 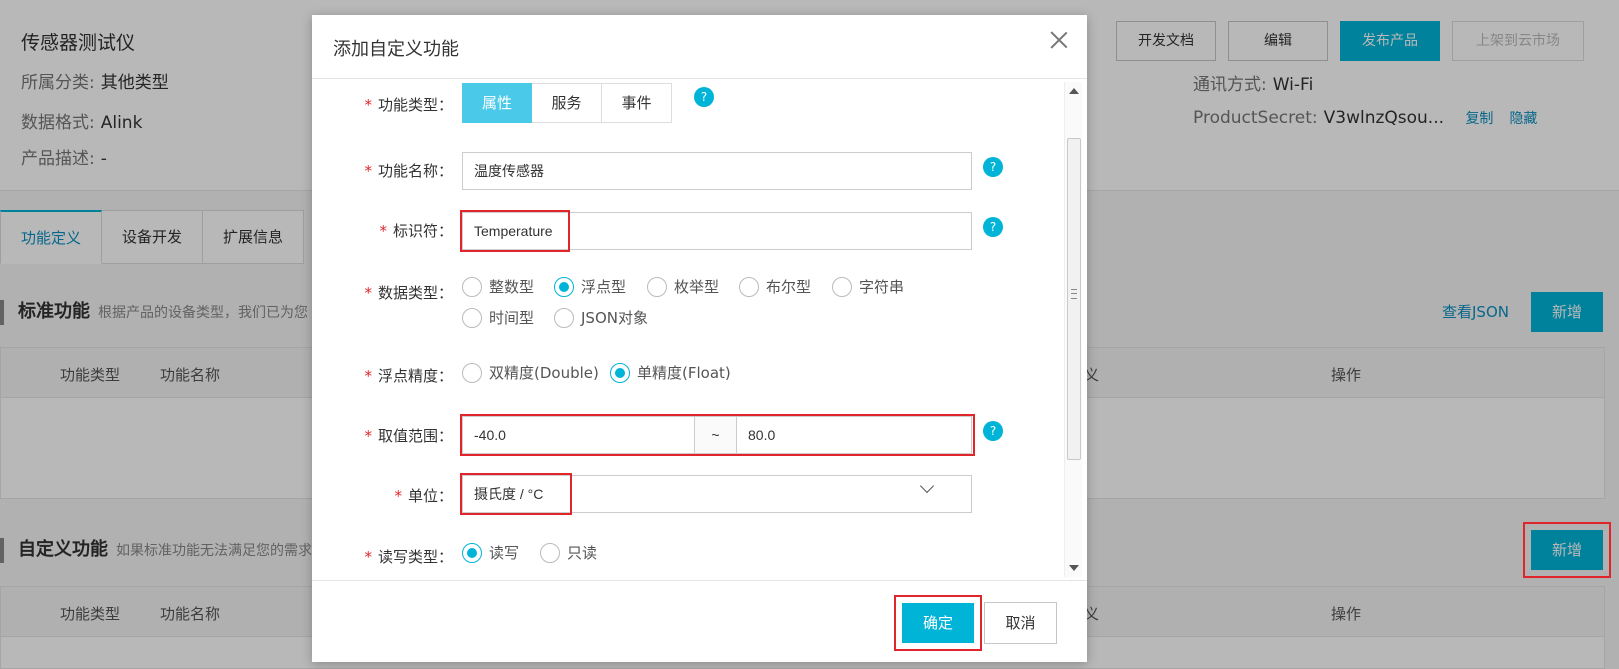 What do you see at coordinates (498, 318) in the screenshot?
I see `data-type-date: 时间型` at bounding box center [498, 318].